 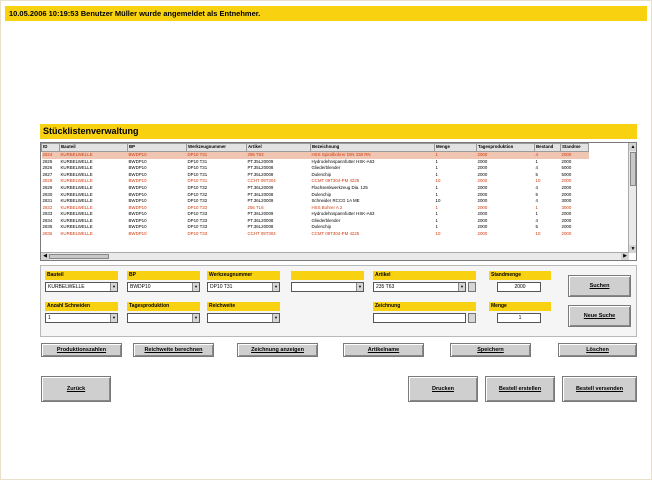 I want to click on column-header: Menge, so click(x=455, y=147).